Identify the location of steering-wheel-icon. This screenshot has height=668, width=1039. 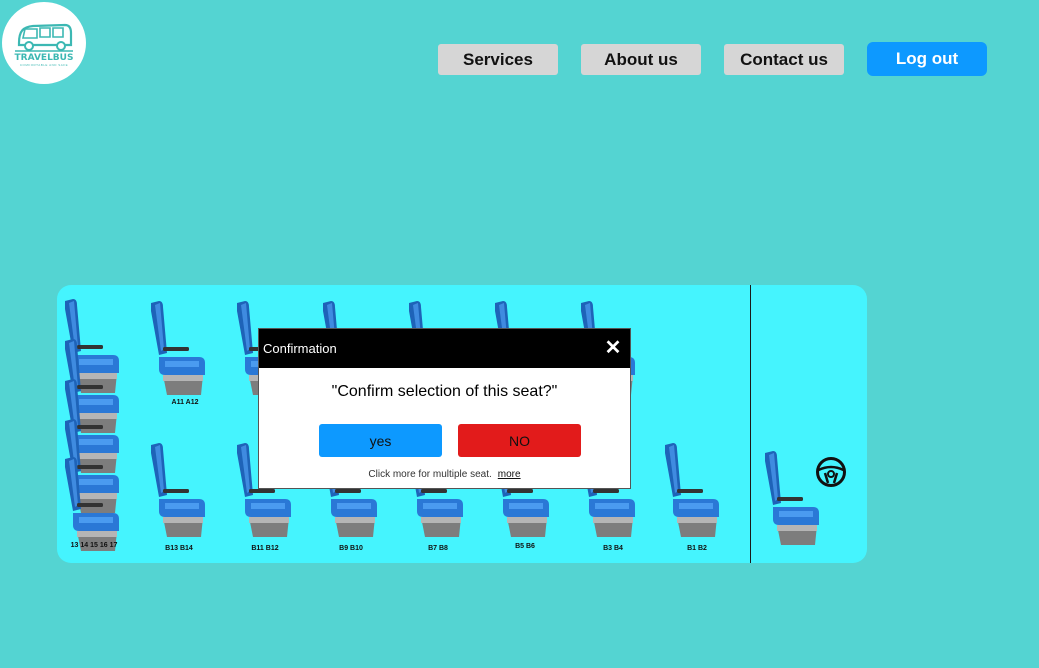
(831, 472).